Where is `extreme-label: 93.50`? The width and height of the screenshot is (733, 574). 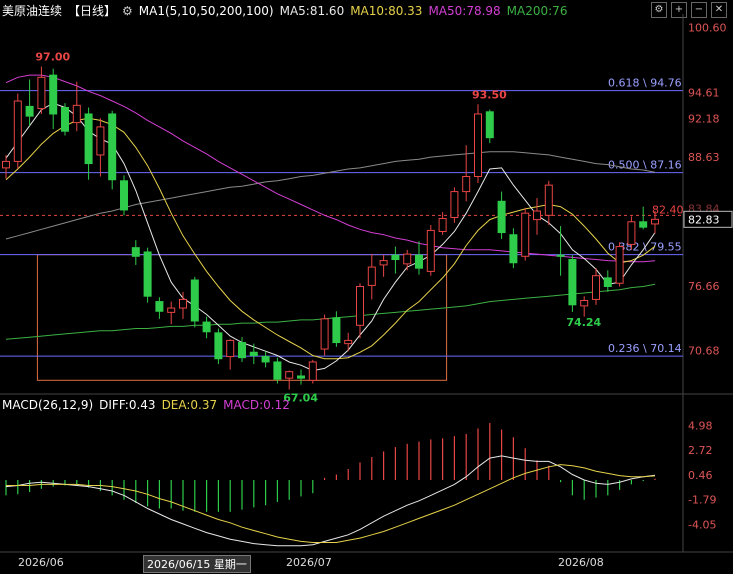 extreme-label: 93.50 is located at coordinates (489, 94).